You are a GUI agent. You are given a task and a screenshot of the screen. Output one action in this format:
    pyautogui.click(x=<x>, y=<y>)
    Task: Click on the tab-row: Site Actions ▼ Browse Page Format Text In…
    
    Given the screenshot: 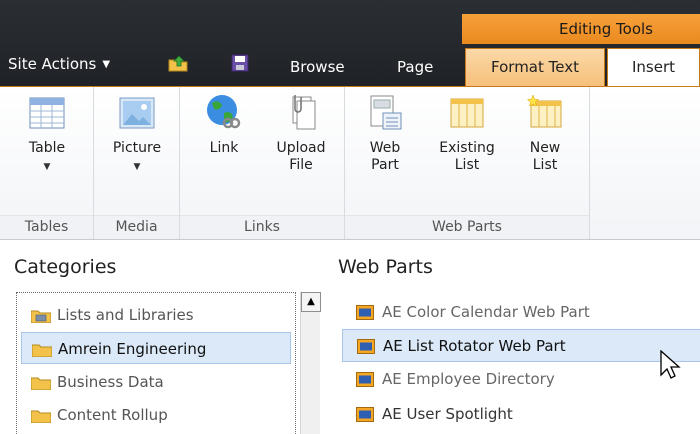 What is the action you would take?
    pyautogui.click(x=350, y=65)
    